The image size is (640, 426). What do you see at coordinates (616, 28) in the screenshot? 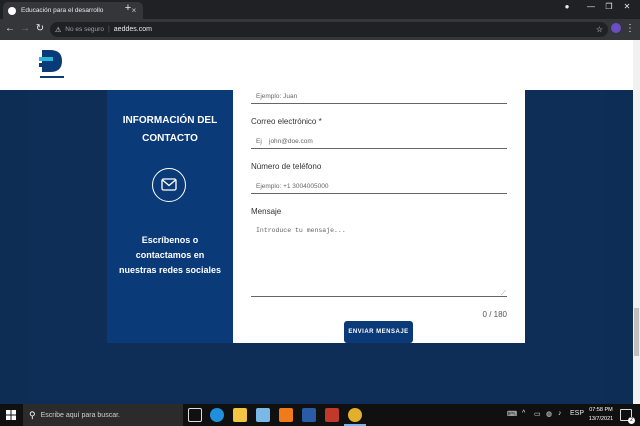
I see `extension-icon` at bounding box center [616, 28].